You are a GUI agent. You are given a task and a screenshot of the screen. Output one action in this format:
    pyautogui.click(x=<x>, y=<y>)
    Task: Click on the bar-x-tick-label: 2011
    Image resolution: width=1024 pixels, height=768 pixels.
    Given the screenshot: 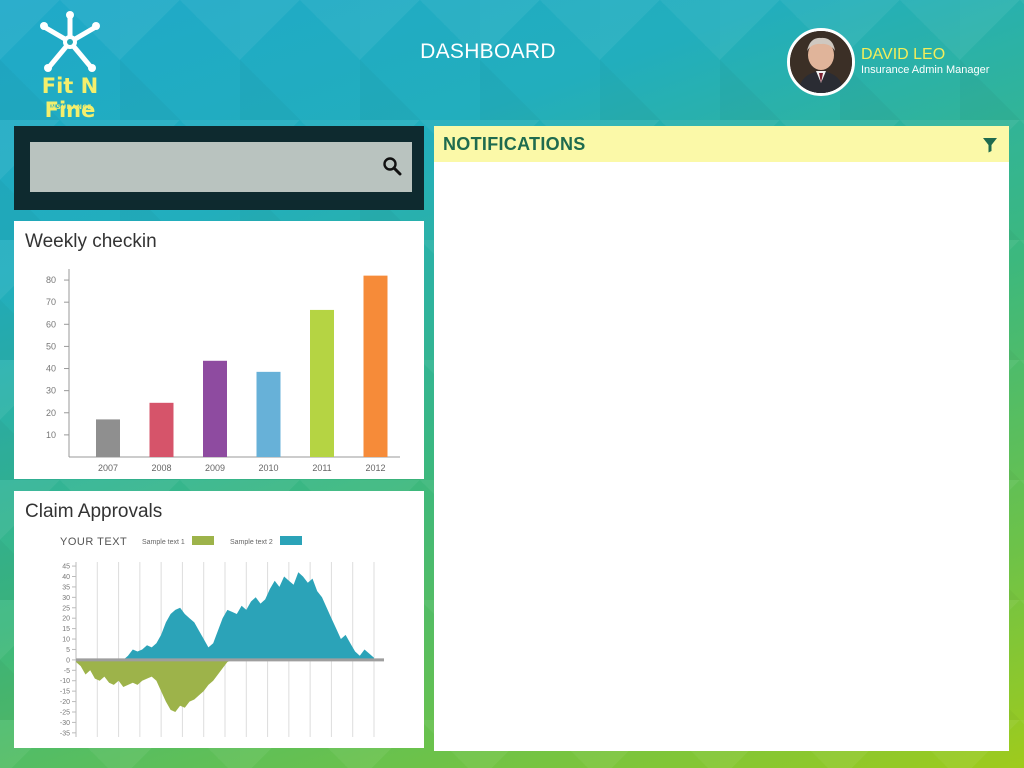 What is the action you would take?
    pyautogui.click(x=321, y=468)
    